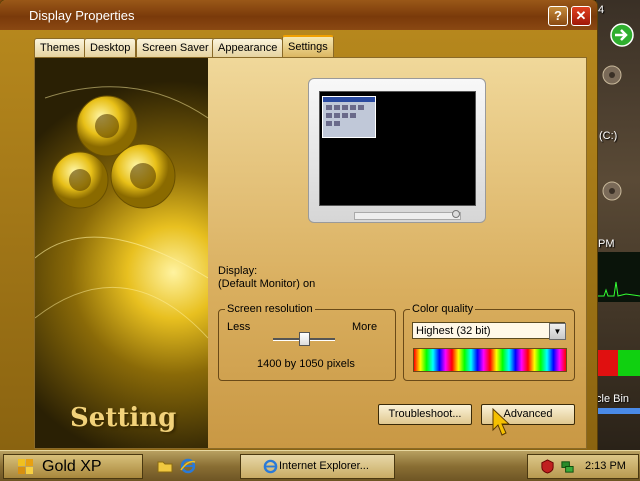 Image resolution: width=640 pixels, height=481 pixels. What do you see at coordinates (613, 399) in the screenshot?
I see `sidebar-bin-label: cle Bin` at bounding box center [613, 399].